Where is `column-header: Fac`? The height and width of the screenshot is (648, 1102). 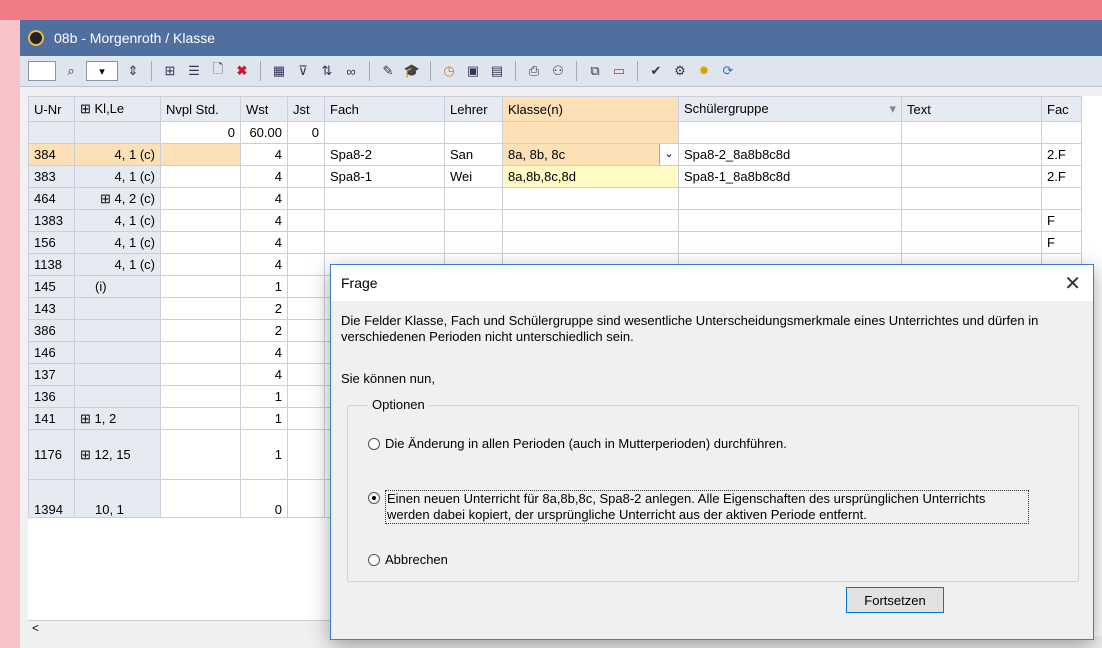 column-header: Fac is located at coordinates (1061, 109).